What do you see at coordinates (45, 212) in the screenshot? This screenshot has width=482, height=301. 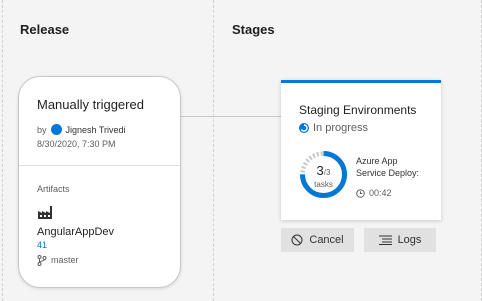 I see `factory-icon` at bounding box center [45, 212].